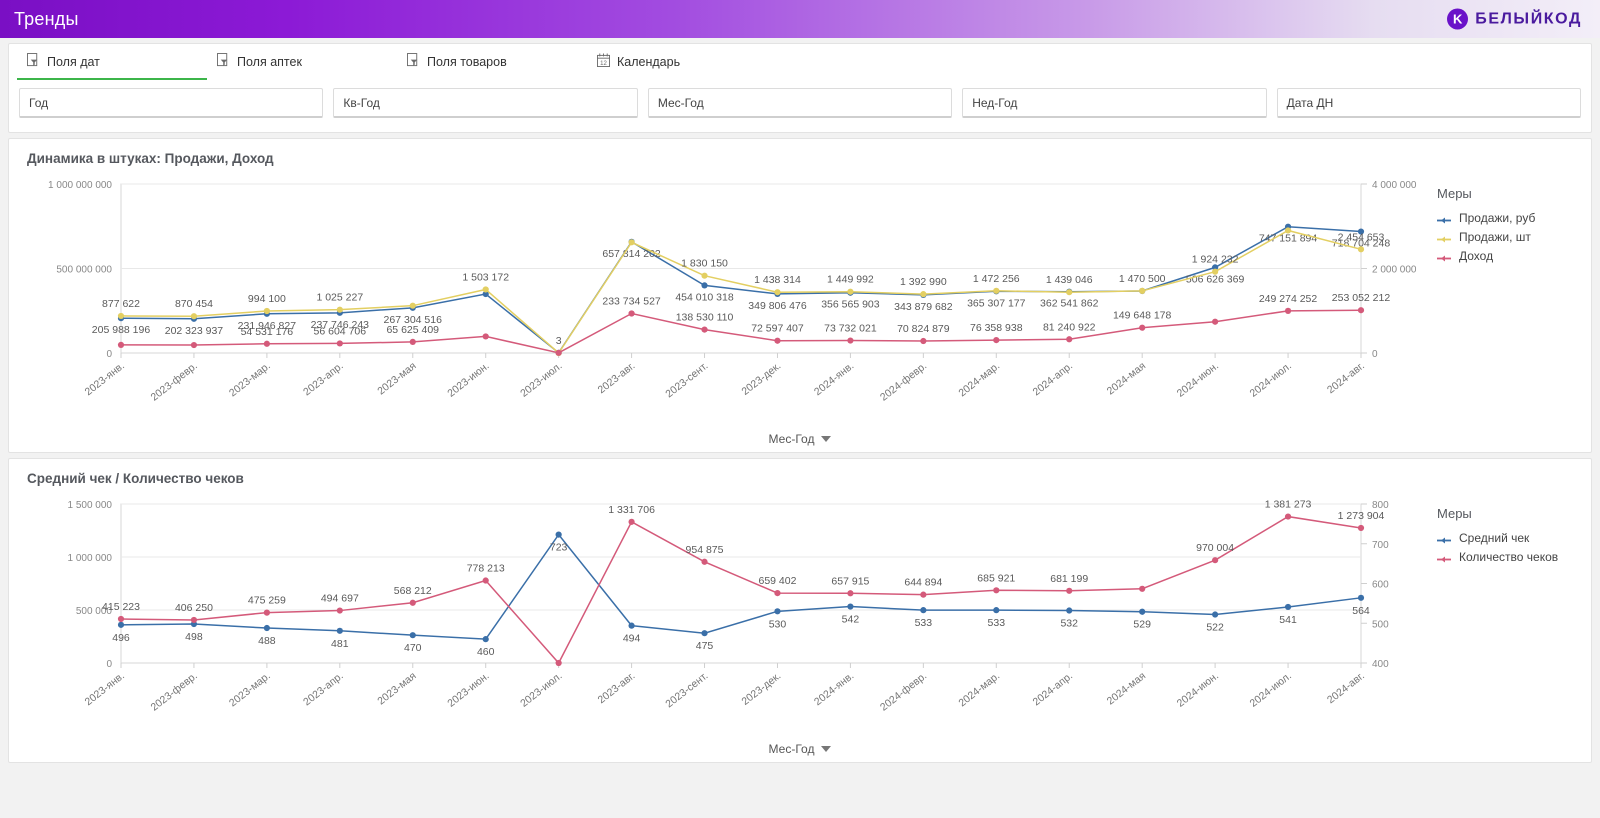 The height and width of the screenshot is (818, 1600). Describe the element at coordinates (834, 379) in the screenshot. I see `x-axis-tick: 2024-янв.` at that location.